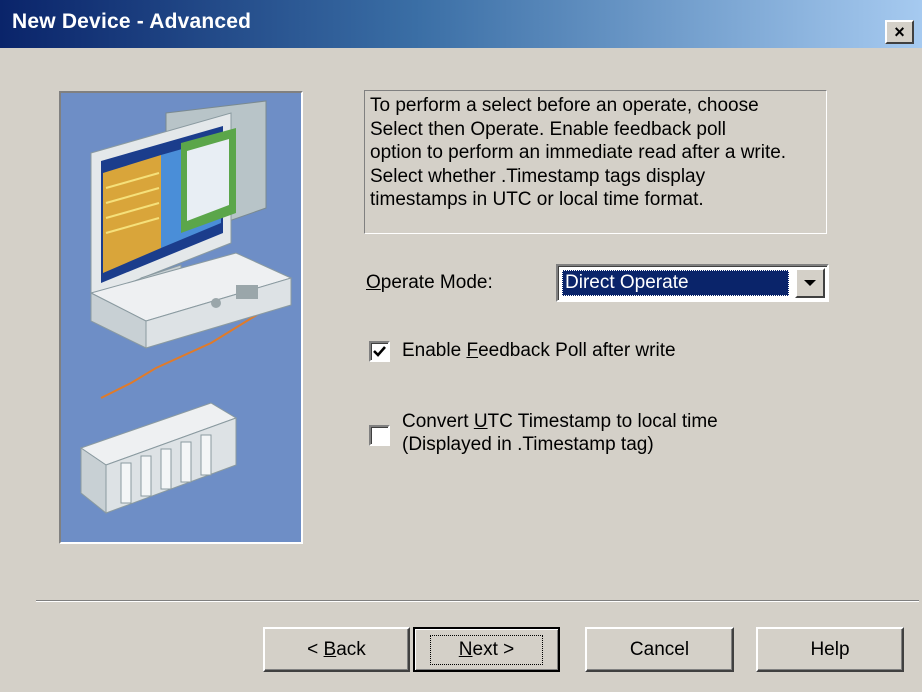 The image size is (922, 692). I want to click on back-hotkey: B, so click(330, 649).